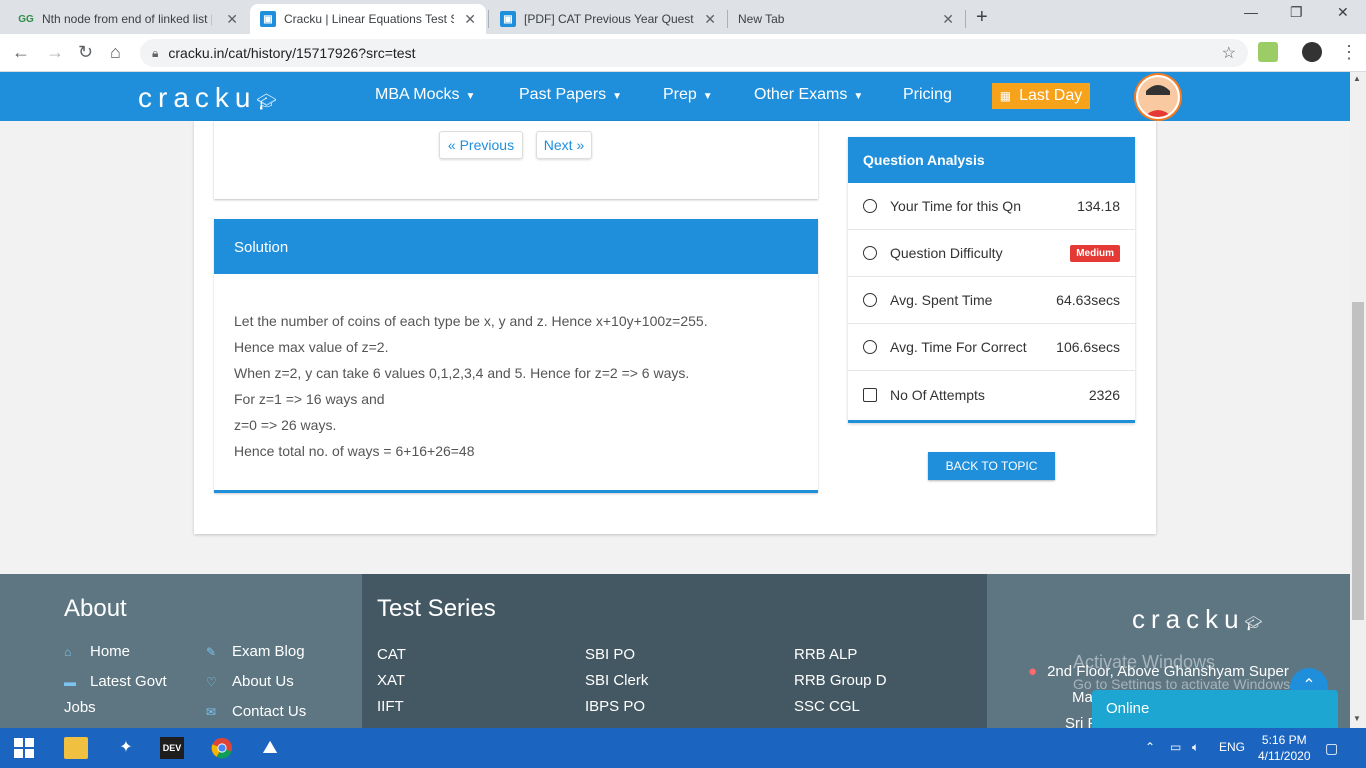  I want to click on stopwatch-icon, so click(870, 206).